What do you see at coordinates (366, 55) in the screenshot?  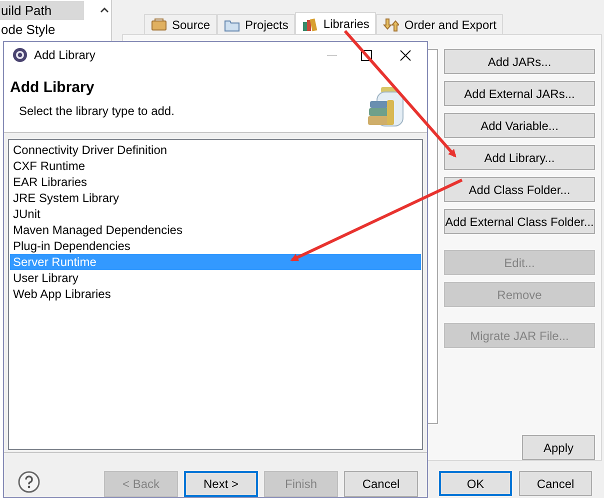 I see `maximize-icon` at bounding box center [366, 55].